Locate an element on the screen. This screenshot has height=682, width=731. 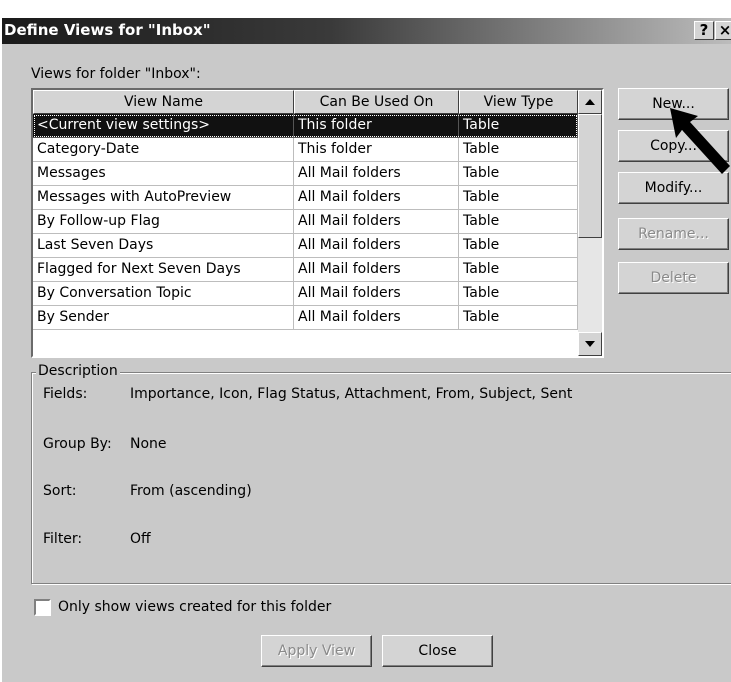
vertical-scrollbar is located at coordinates (590, 223).